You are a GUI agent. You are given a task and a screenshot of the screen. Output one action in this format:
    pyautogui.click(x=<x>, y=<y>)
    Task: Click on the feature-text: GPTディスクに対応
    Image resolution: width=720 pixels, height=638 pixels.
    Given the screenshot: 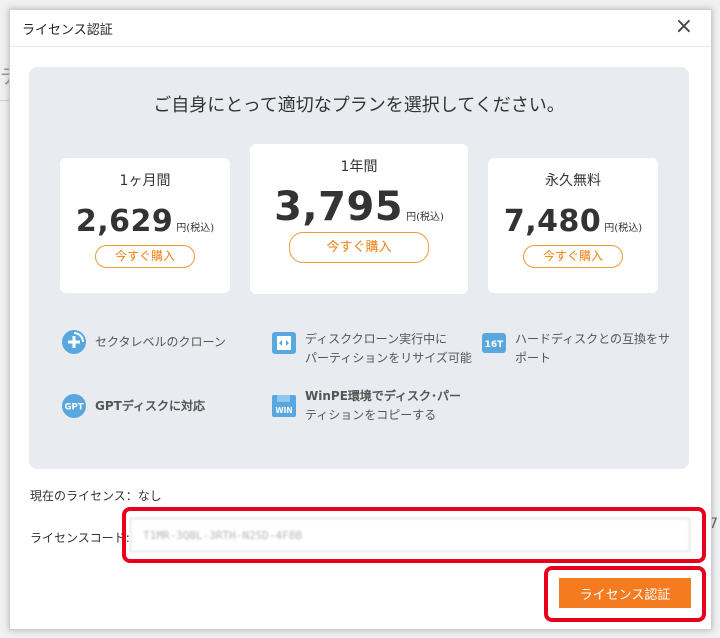 What is the action you would take?
    pyautogui.click(x=150, y=406)
    